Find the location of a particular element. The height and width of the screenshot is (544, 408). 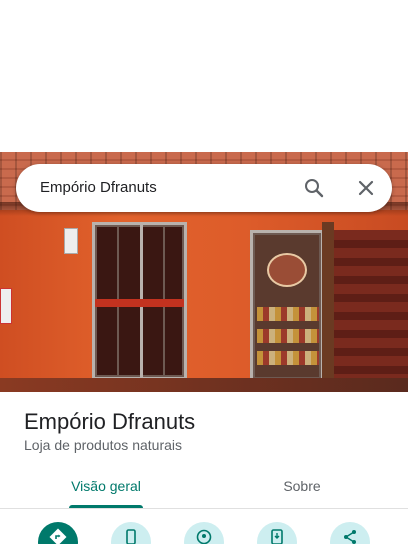

wooden-post is located at coordinates (328, 305).